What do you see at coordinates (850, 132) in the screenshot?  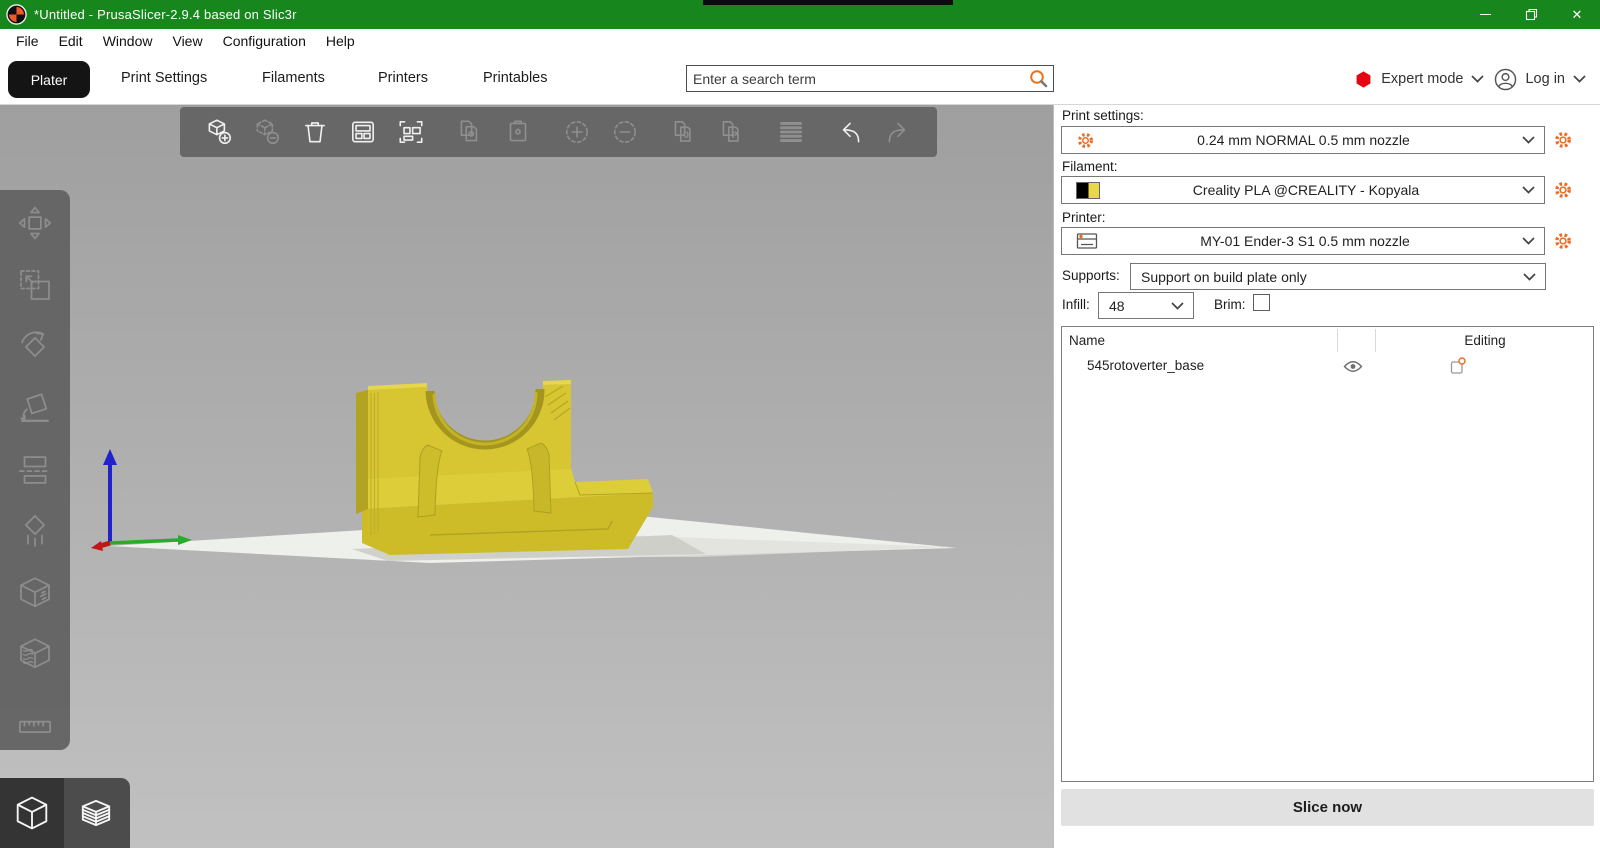 I see `undo-button` at bounding box center [850, 132].